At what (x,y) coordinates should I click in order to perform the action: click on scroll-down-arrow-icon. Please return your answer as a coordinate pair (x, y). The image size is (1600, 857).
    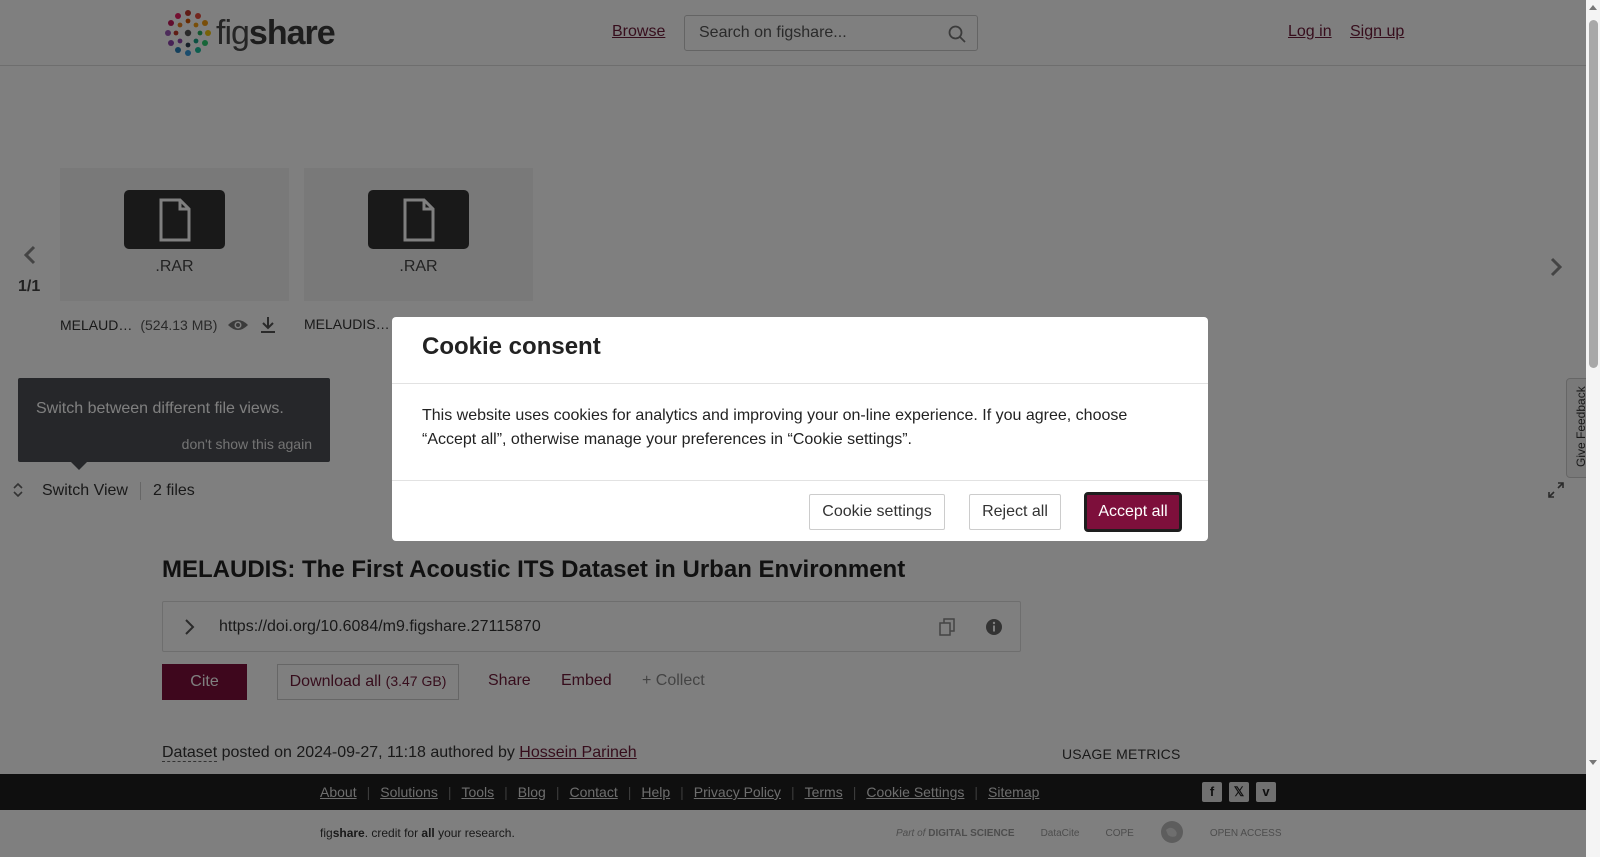
    Looking at the image, I should click on (1593, 762).